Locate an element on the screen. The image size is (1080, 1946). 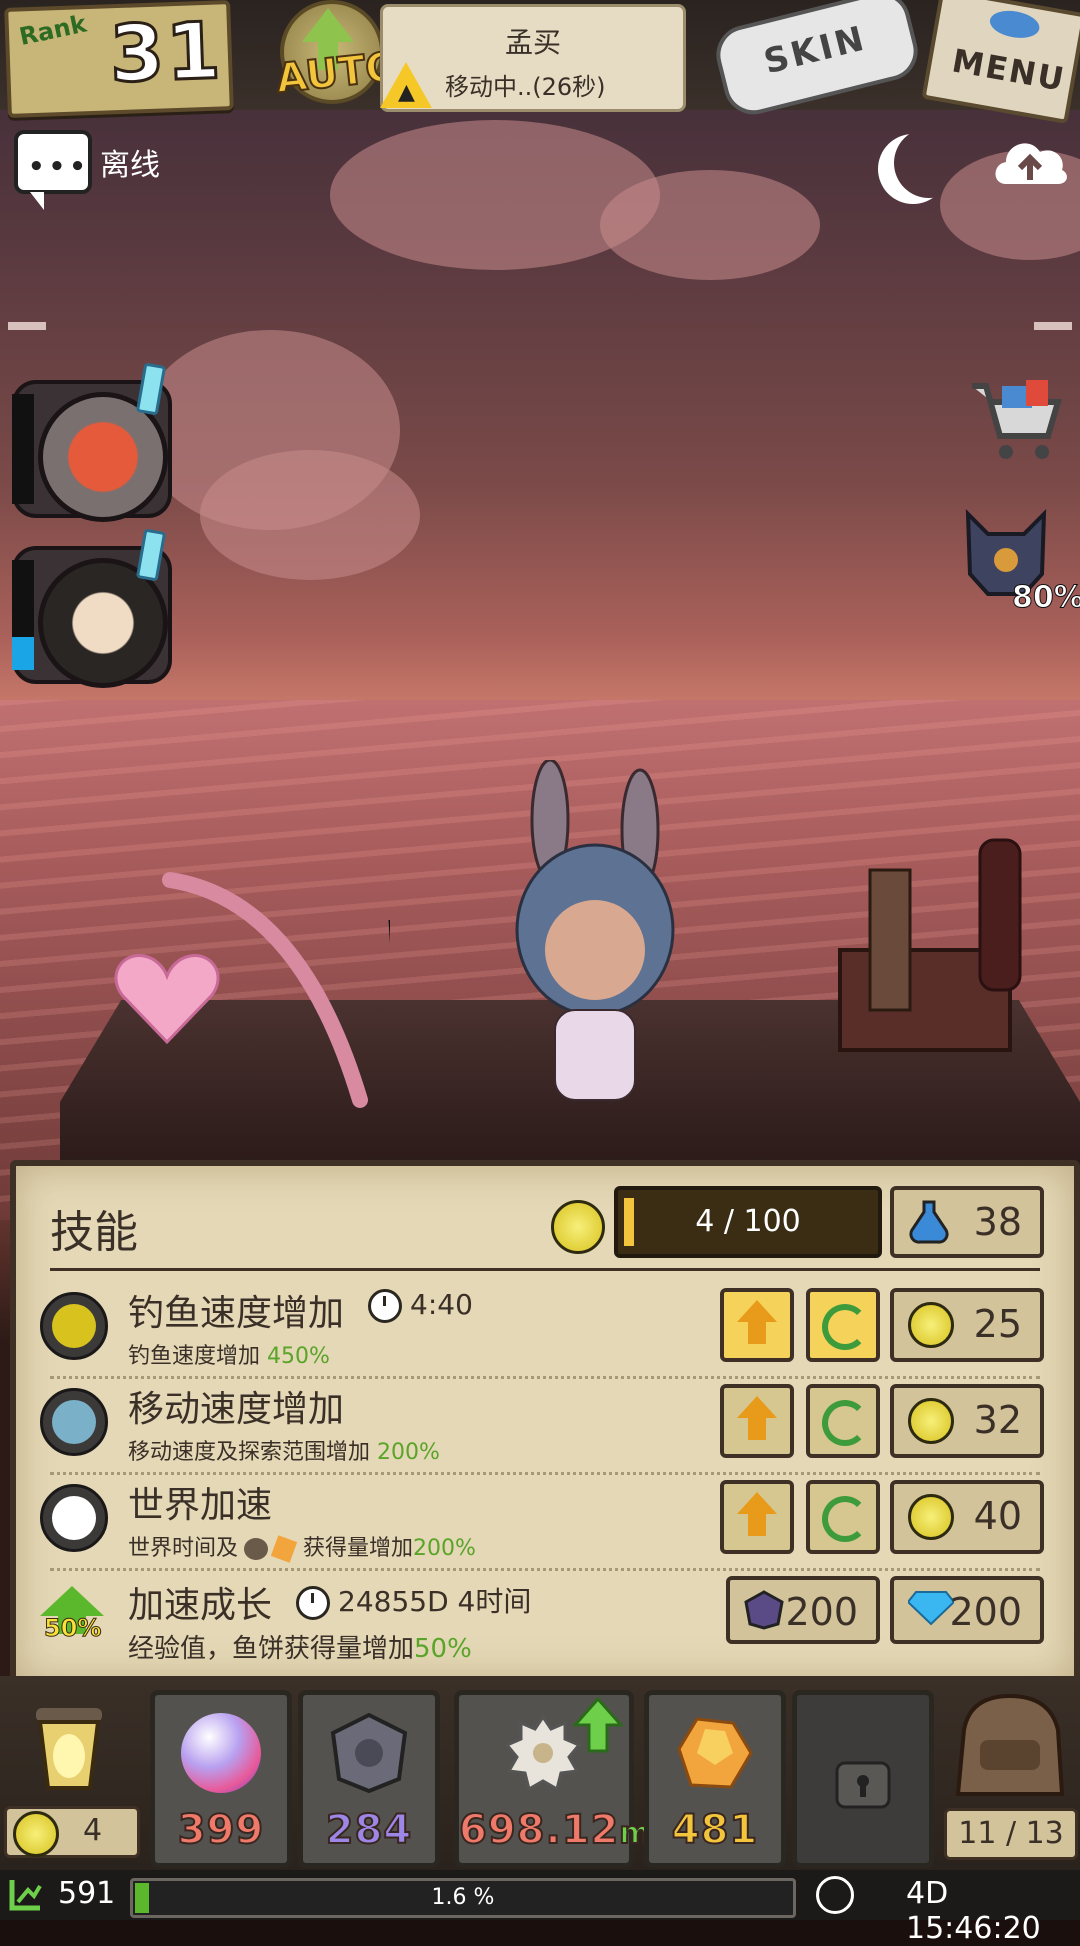
fish-icon is located at coordinates (1014, 24).